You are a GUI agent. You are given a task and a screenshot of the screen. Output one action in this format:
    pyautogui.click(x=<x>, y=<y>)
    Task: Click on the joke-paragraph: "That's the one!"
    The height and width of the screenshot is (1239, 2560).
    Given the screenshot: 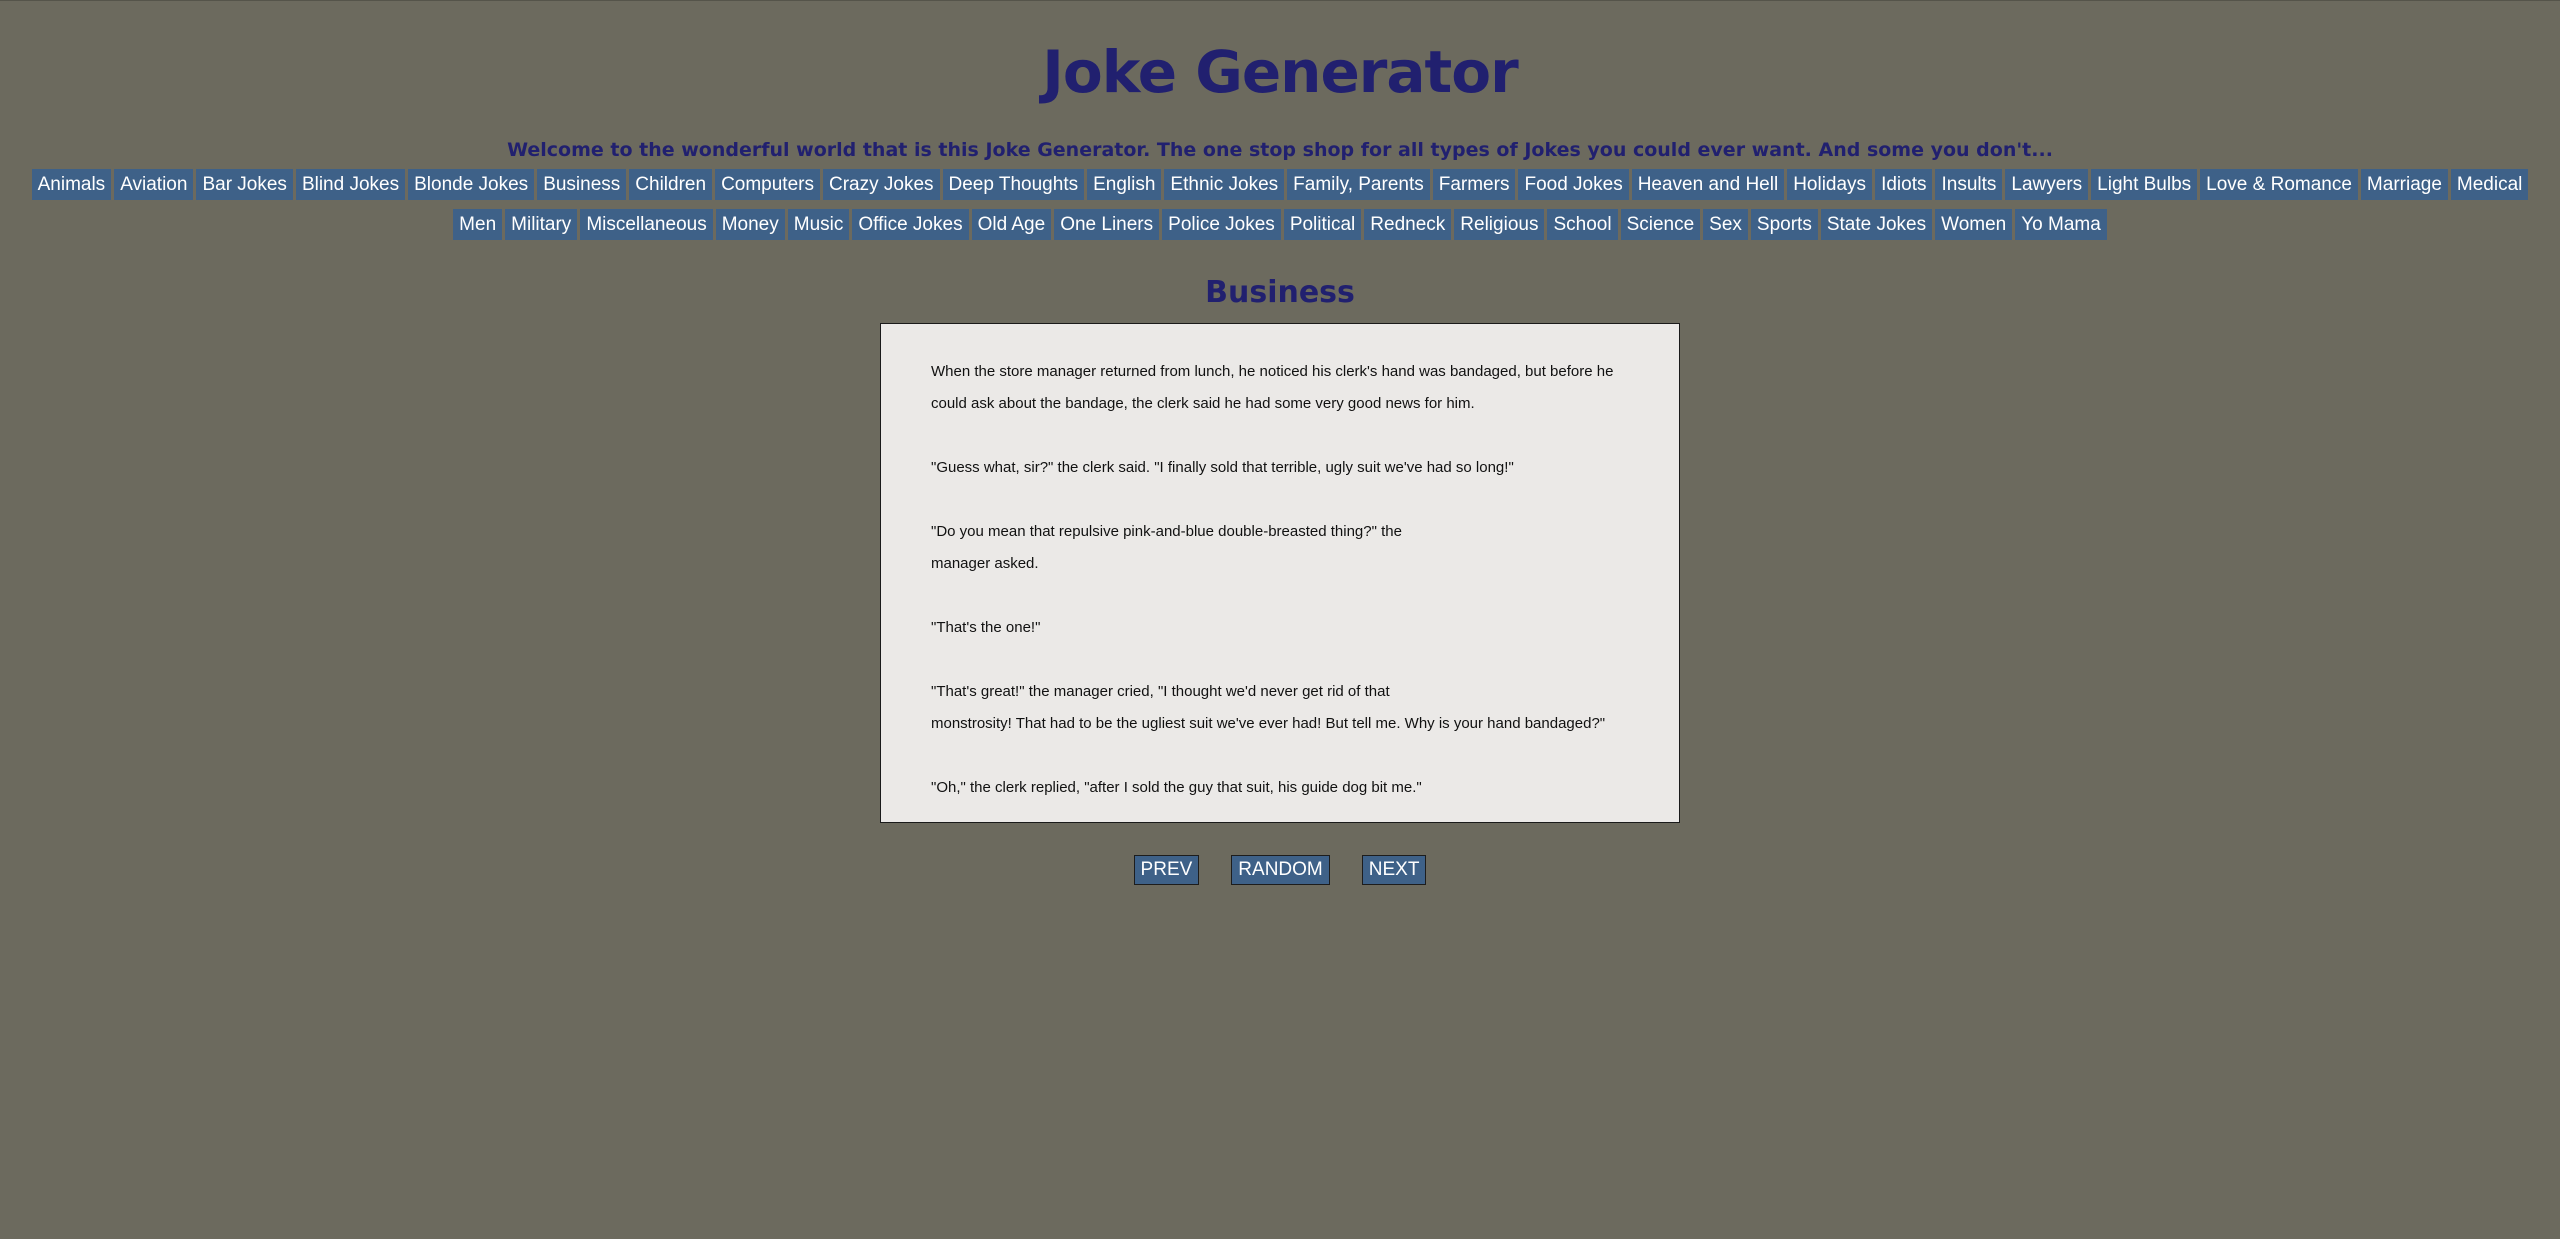 What is the action you would take?
    pyautogui.click(x=1280, y=628)
    